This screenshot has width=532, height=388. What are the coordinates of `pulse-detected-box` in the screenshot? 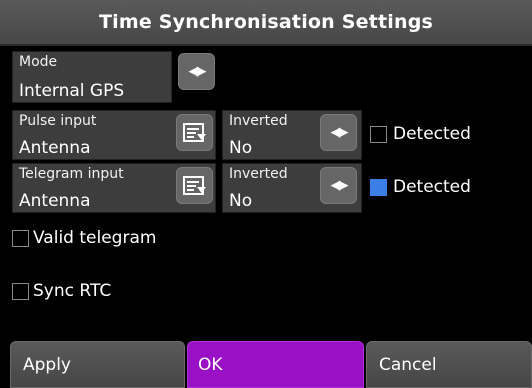 It's located at (378, 134).